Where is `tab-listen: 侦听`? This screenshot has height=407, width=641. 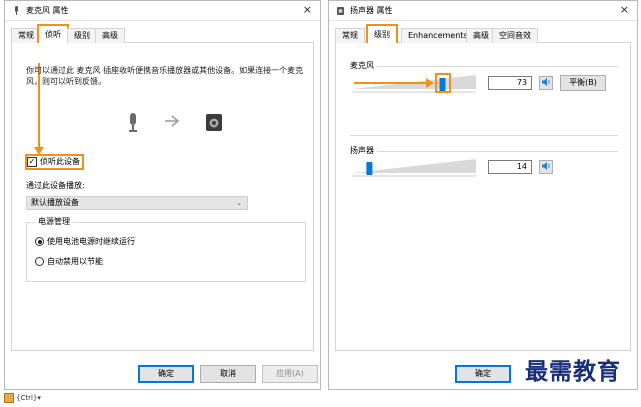 tab-listen: 侦听 is located at coordinates (53, 34).